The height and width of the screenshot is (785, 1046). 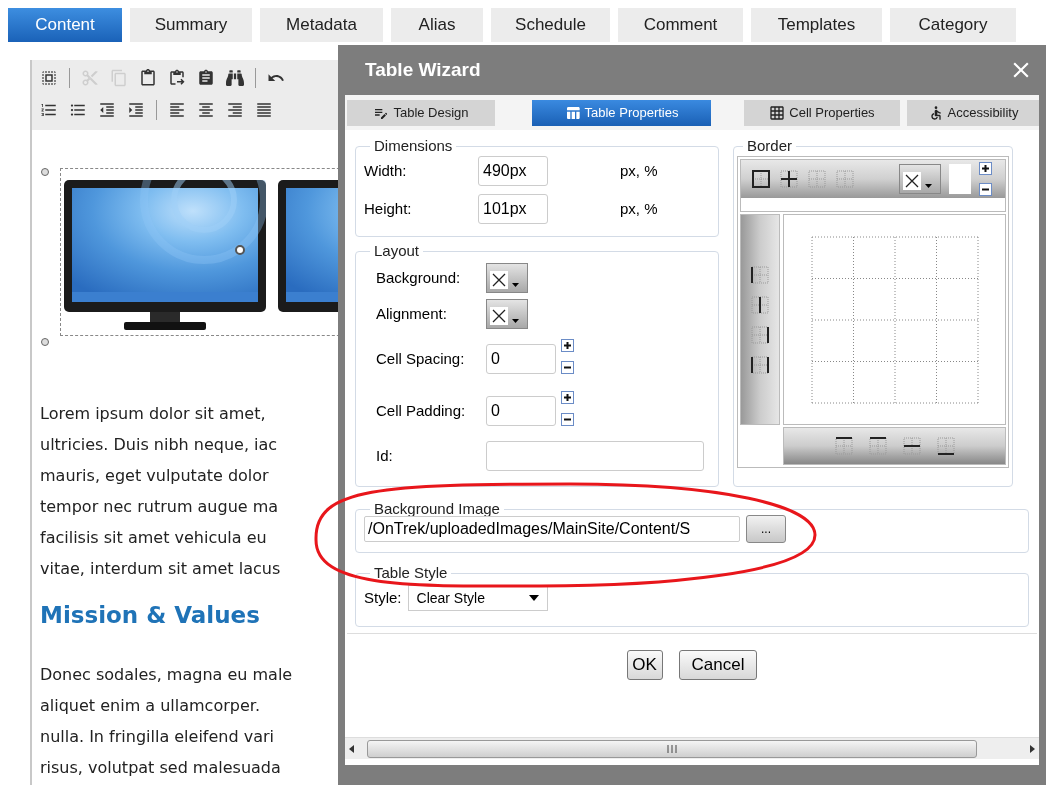 What do you see at coordinates (953, 25) in the screenshot?
I see `page-tab: Category` at bounding box center [953, 25].